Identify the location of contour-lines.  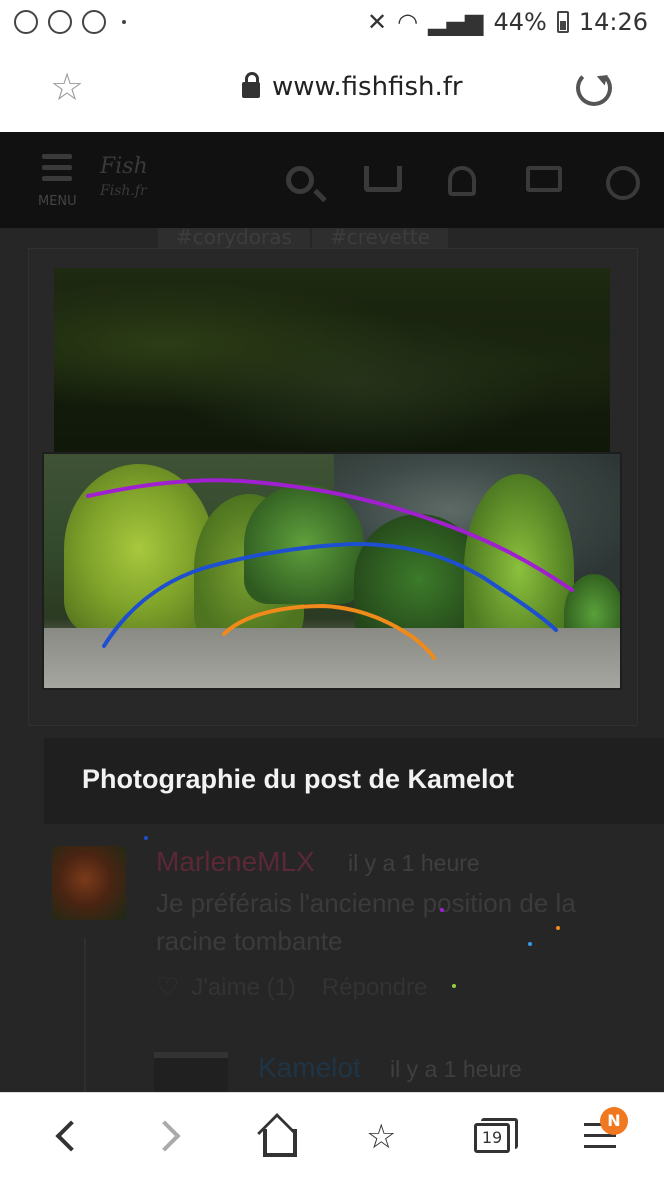
(330, 569).